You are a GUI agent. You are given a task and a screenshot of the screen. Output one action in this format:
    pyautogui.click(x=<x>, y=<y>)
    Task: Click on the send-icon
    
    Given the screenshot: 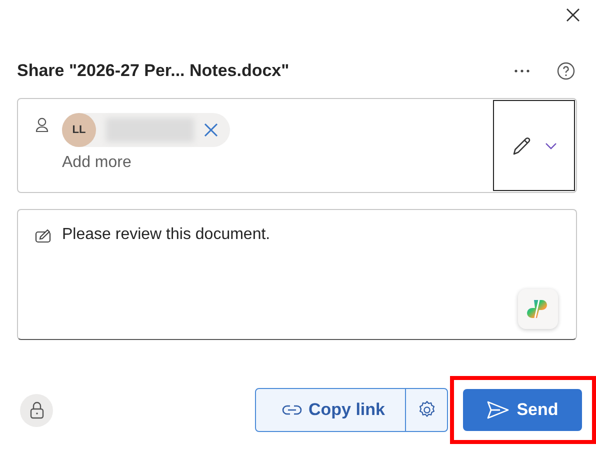 What is the action you would take?
    pyautogui.click(x=497, y=410)
    